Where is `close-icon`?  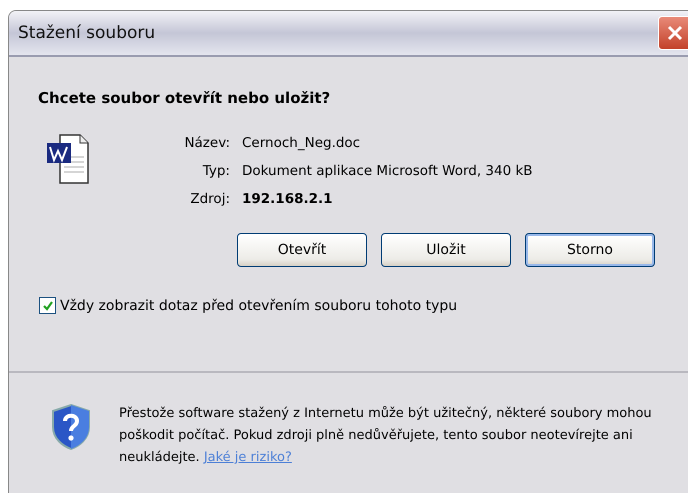 close-icon is located at coordinates (675, 33).